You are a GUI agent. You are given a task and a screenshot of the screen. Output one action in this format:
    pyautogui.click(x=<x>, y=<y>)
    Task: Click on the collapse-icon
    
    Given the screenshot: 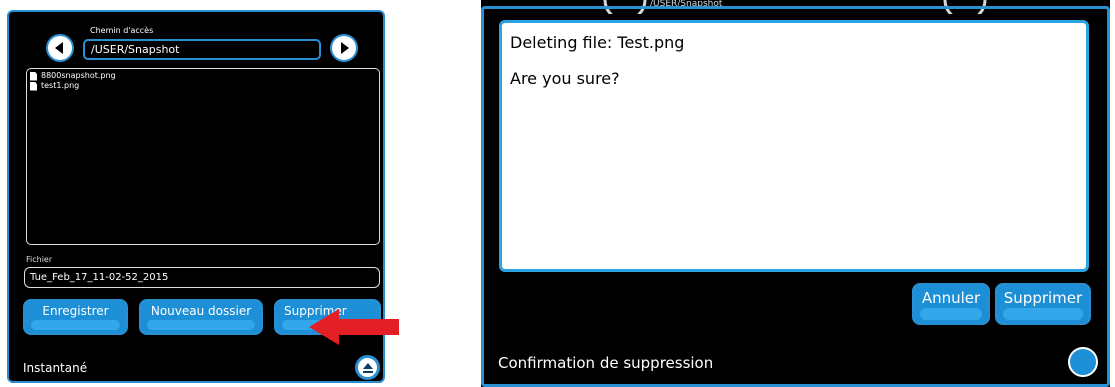 What is the action you would take?
    pyautogui.click(x=367, y=367)
    